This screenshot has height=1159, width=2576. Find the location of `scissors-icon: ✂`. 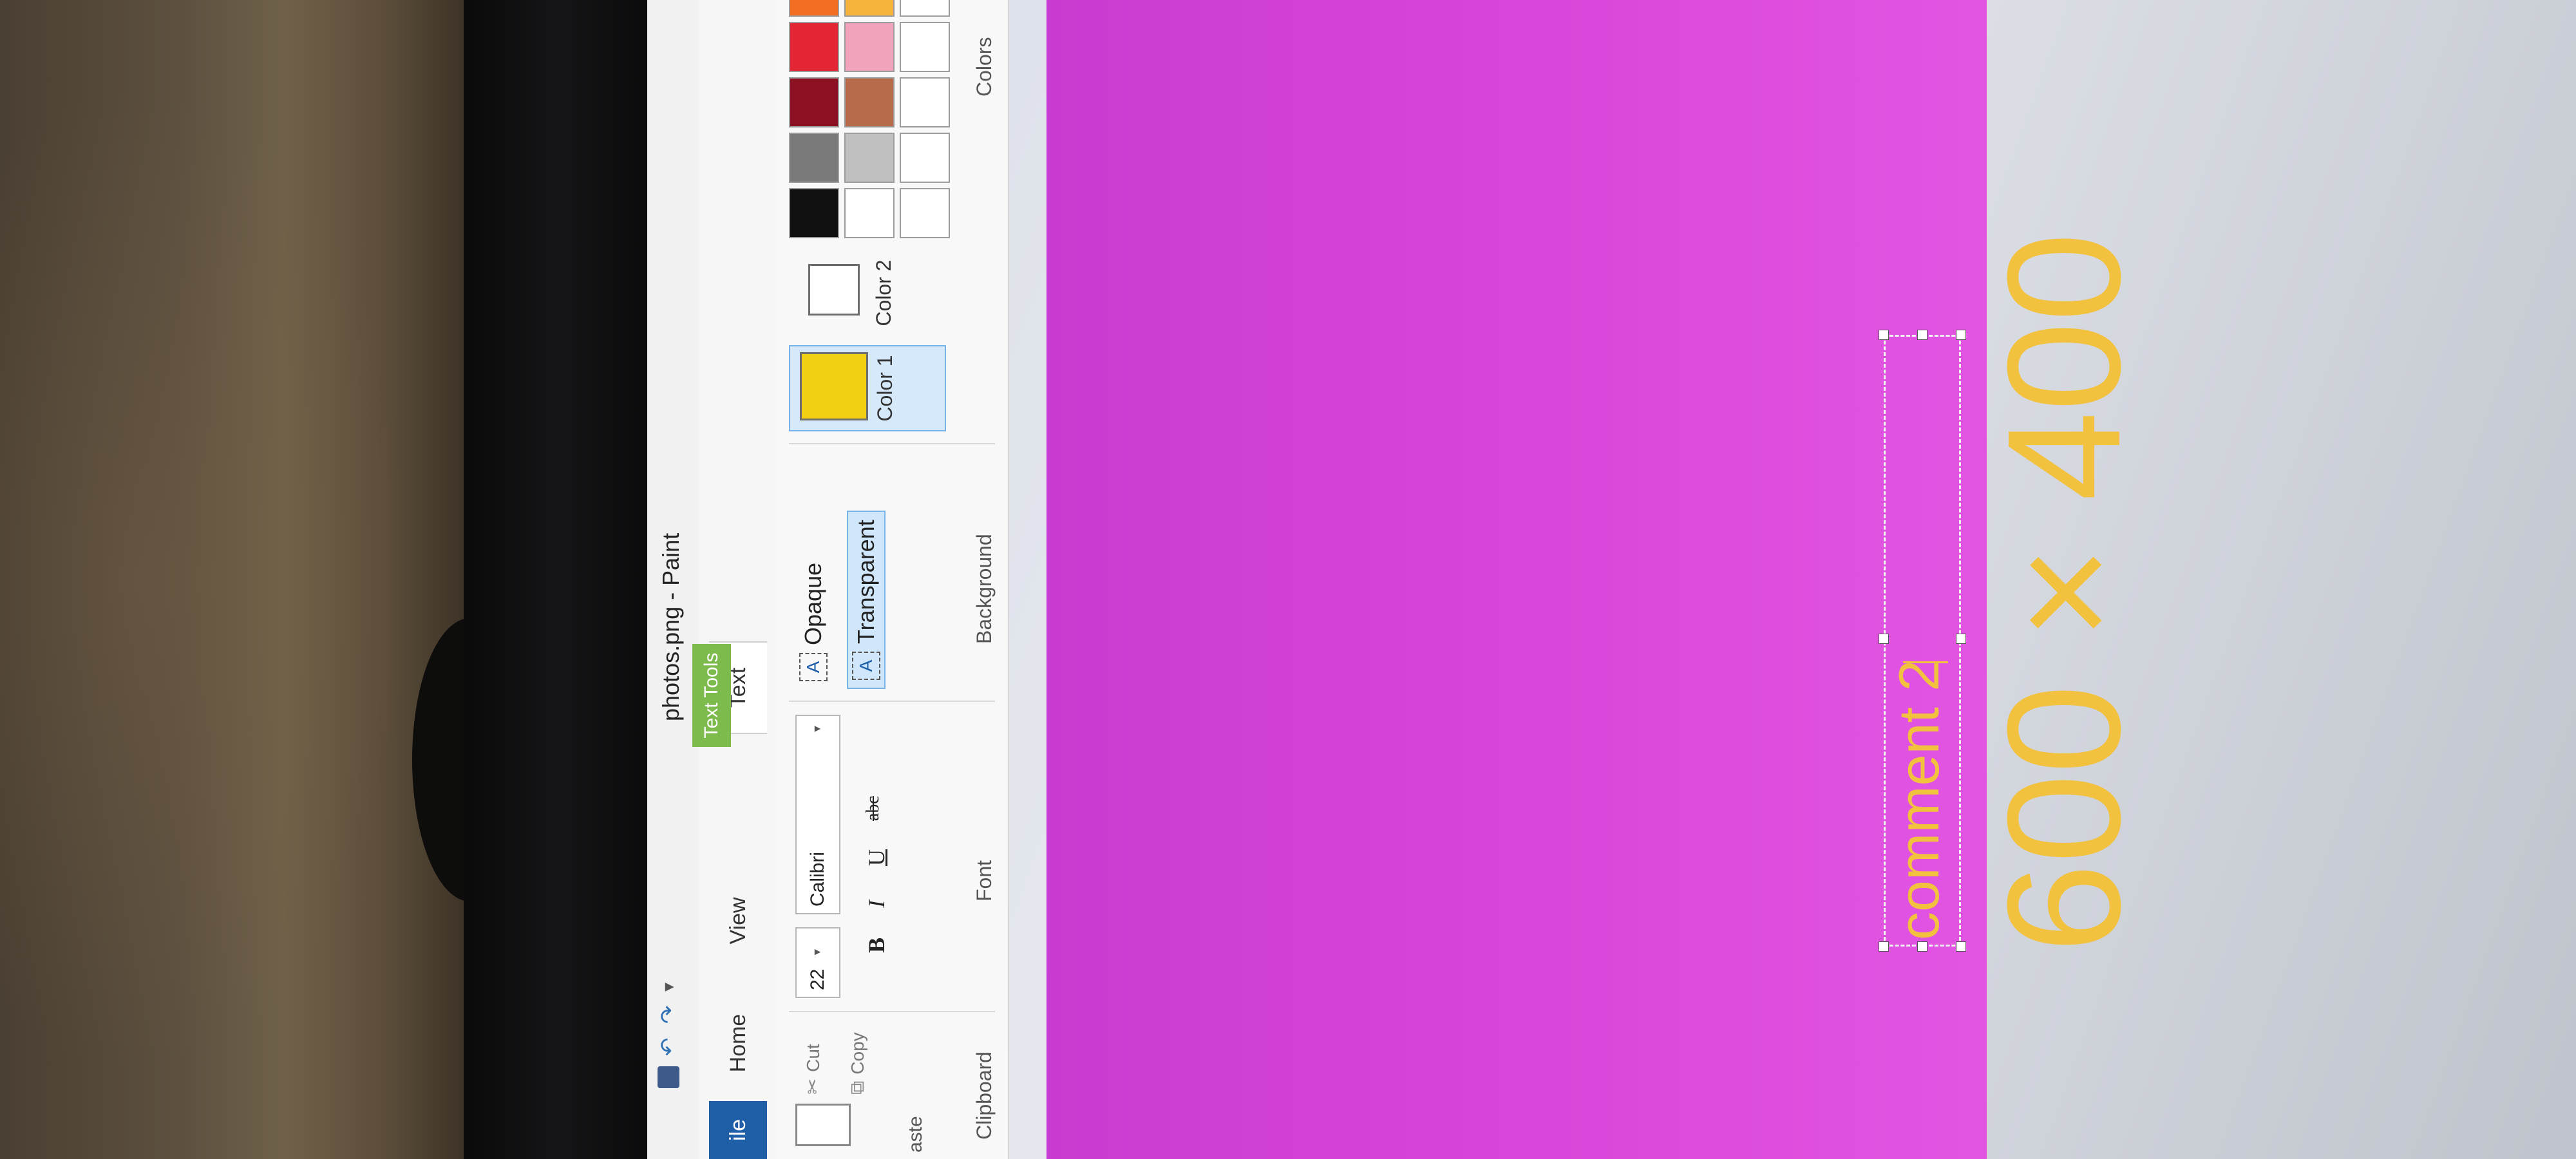

scissors-icon: ✂ is located at coordinates (813, 1086).